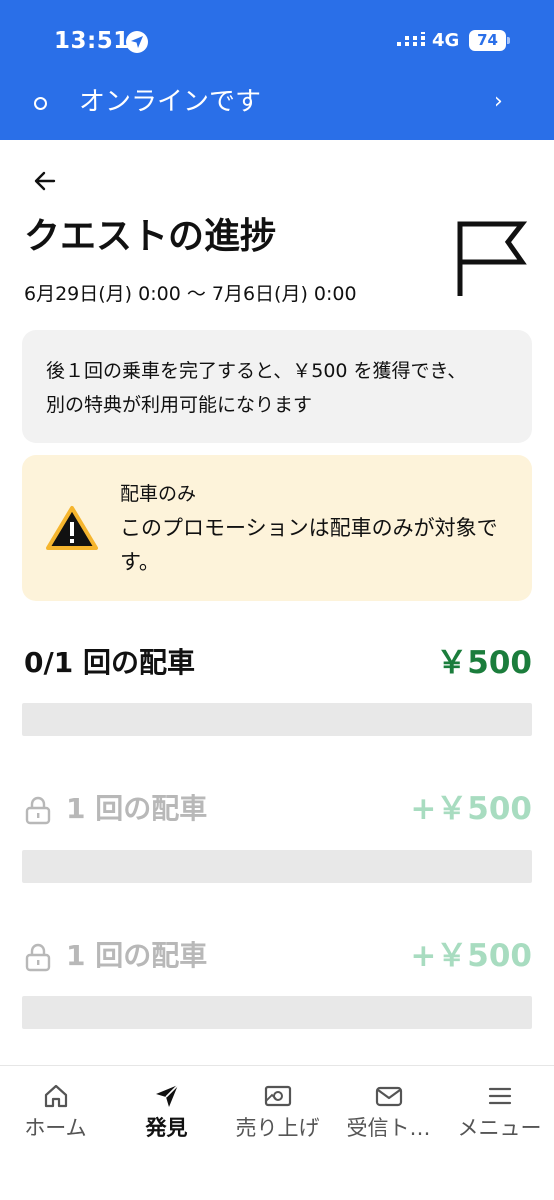 The height and width of the screenshot is (1200, 554). I want to click on nav-label: 売り上げ, so click(277, 1128).